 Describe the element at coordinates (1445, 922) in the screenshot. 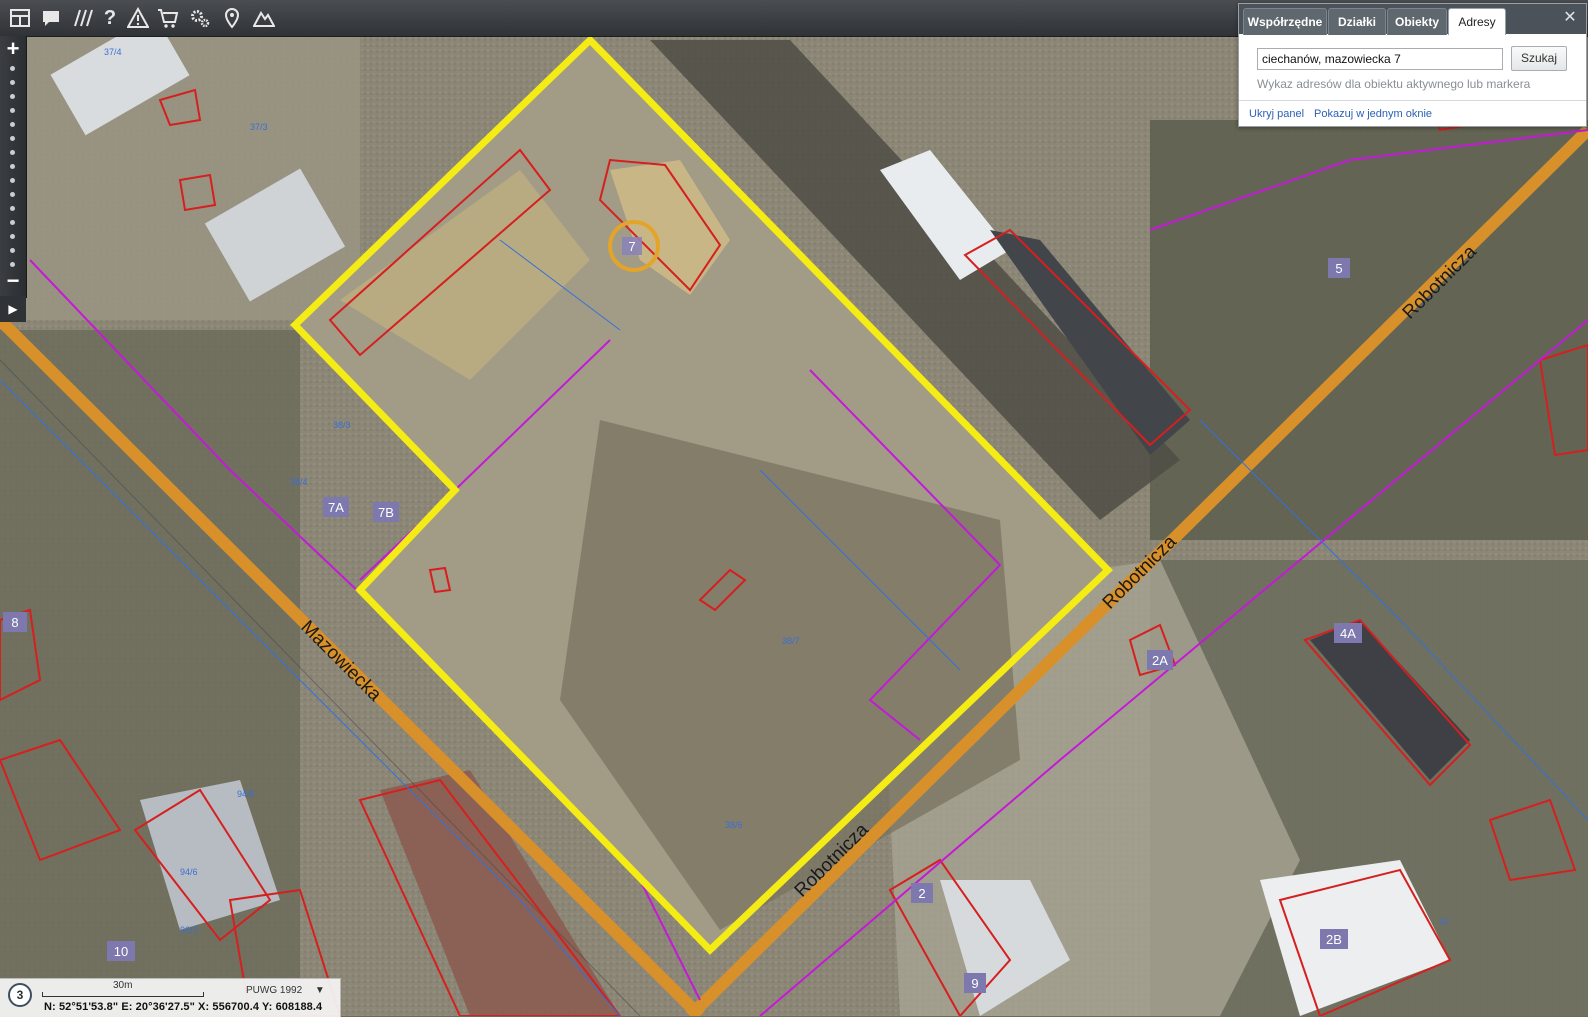

I see `parcel-label: 97` at that location.